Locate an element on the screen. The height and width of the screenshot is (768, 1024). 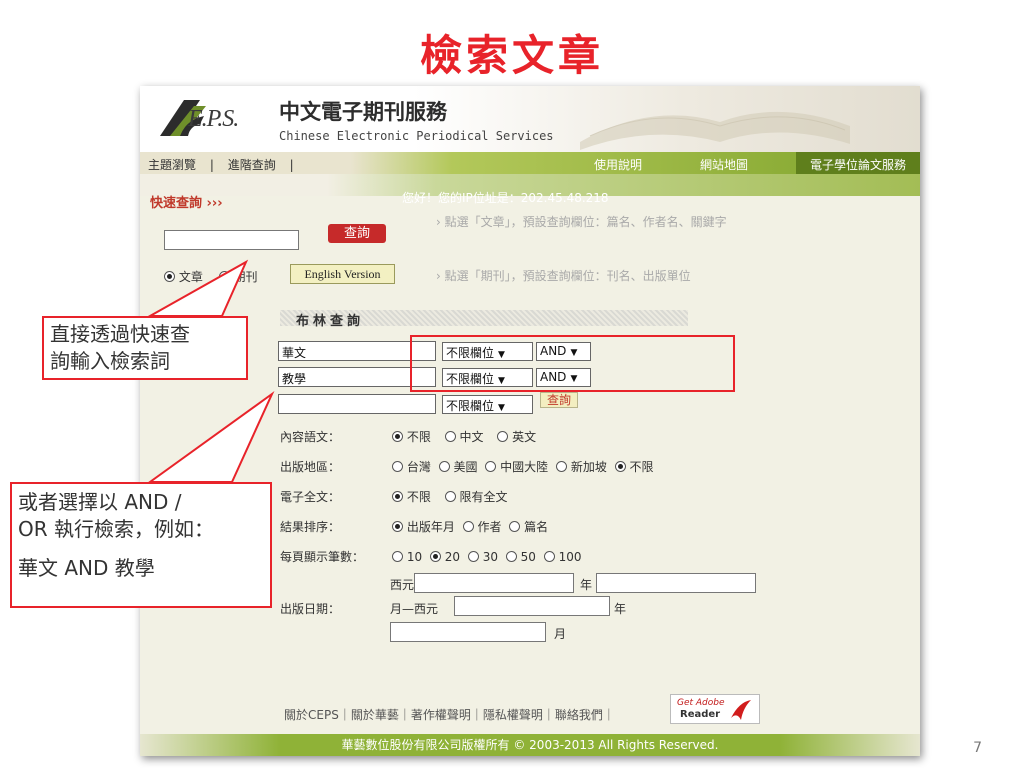
radio-fulltext-only: 限有全文 is located at coordinates (476, 497).